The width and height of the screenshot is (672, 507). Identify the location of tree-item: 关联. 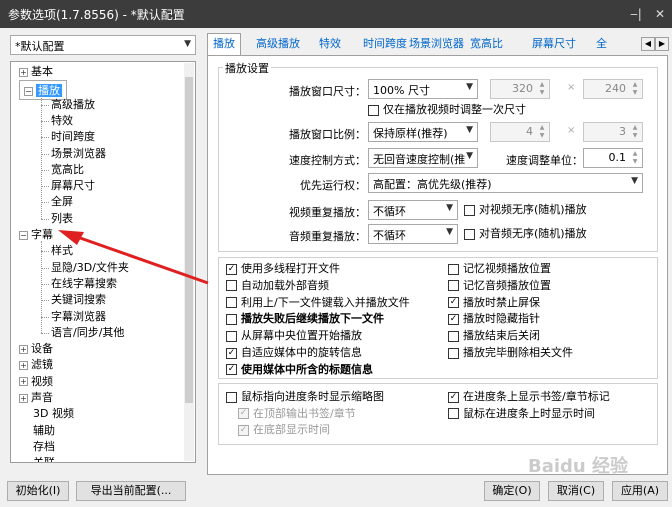
(44, 459).